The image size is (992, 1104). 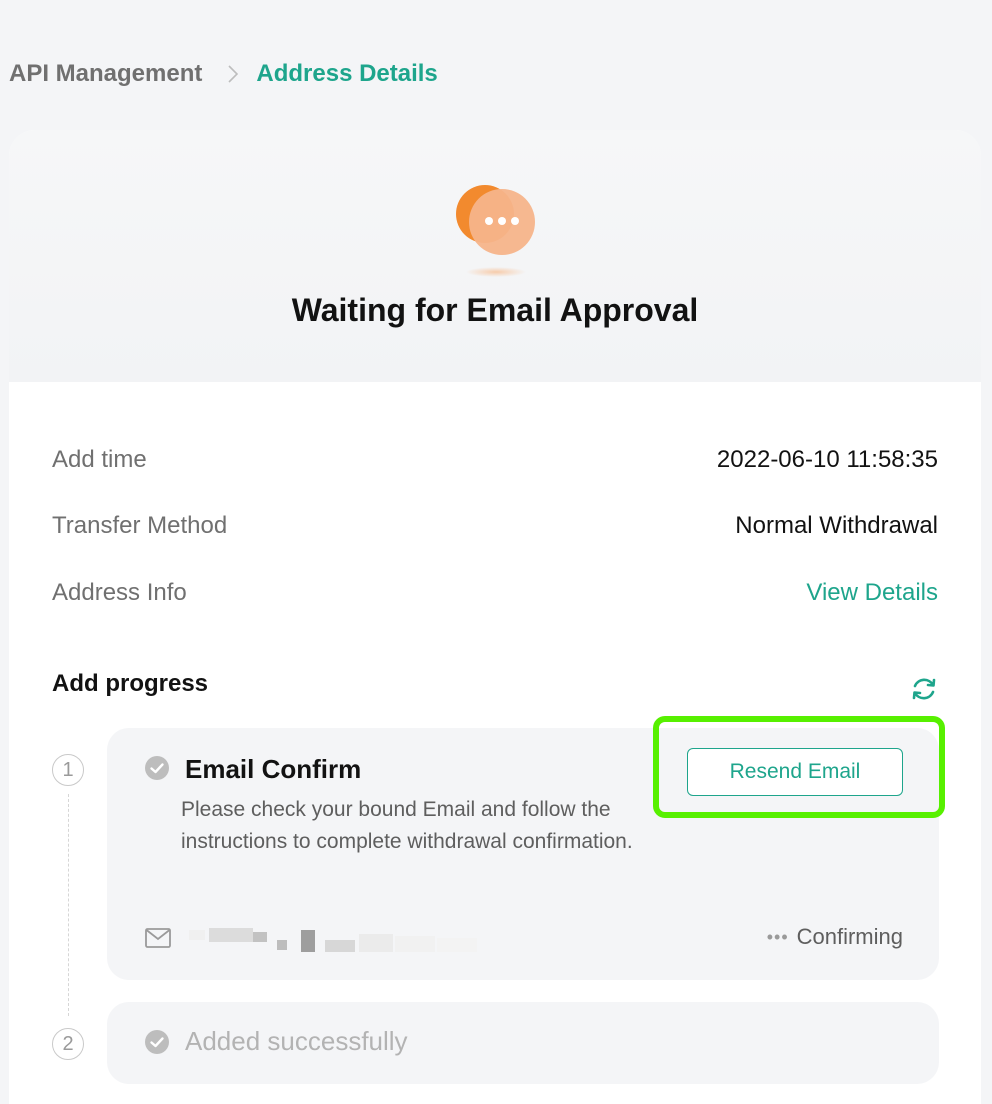 What do you see at coordinates (99, 459) in the screenshot?
I see `add-time-label: Add time` at bounding box center [99, 459].